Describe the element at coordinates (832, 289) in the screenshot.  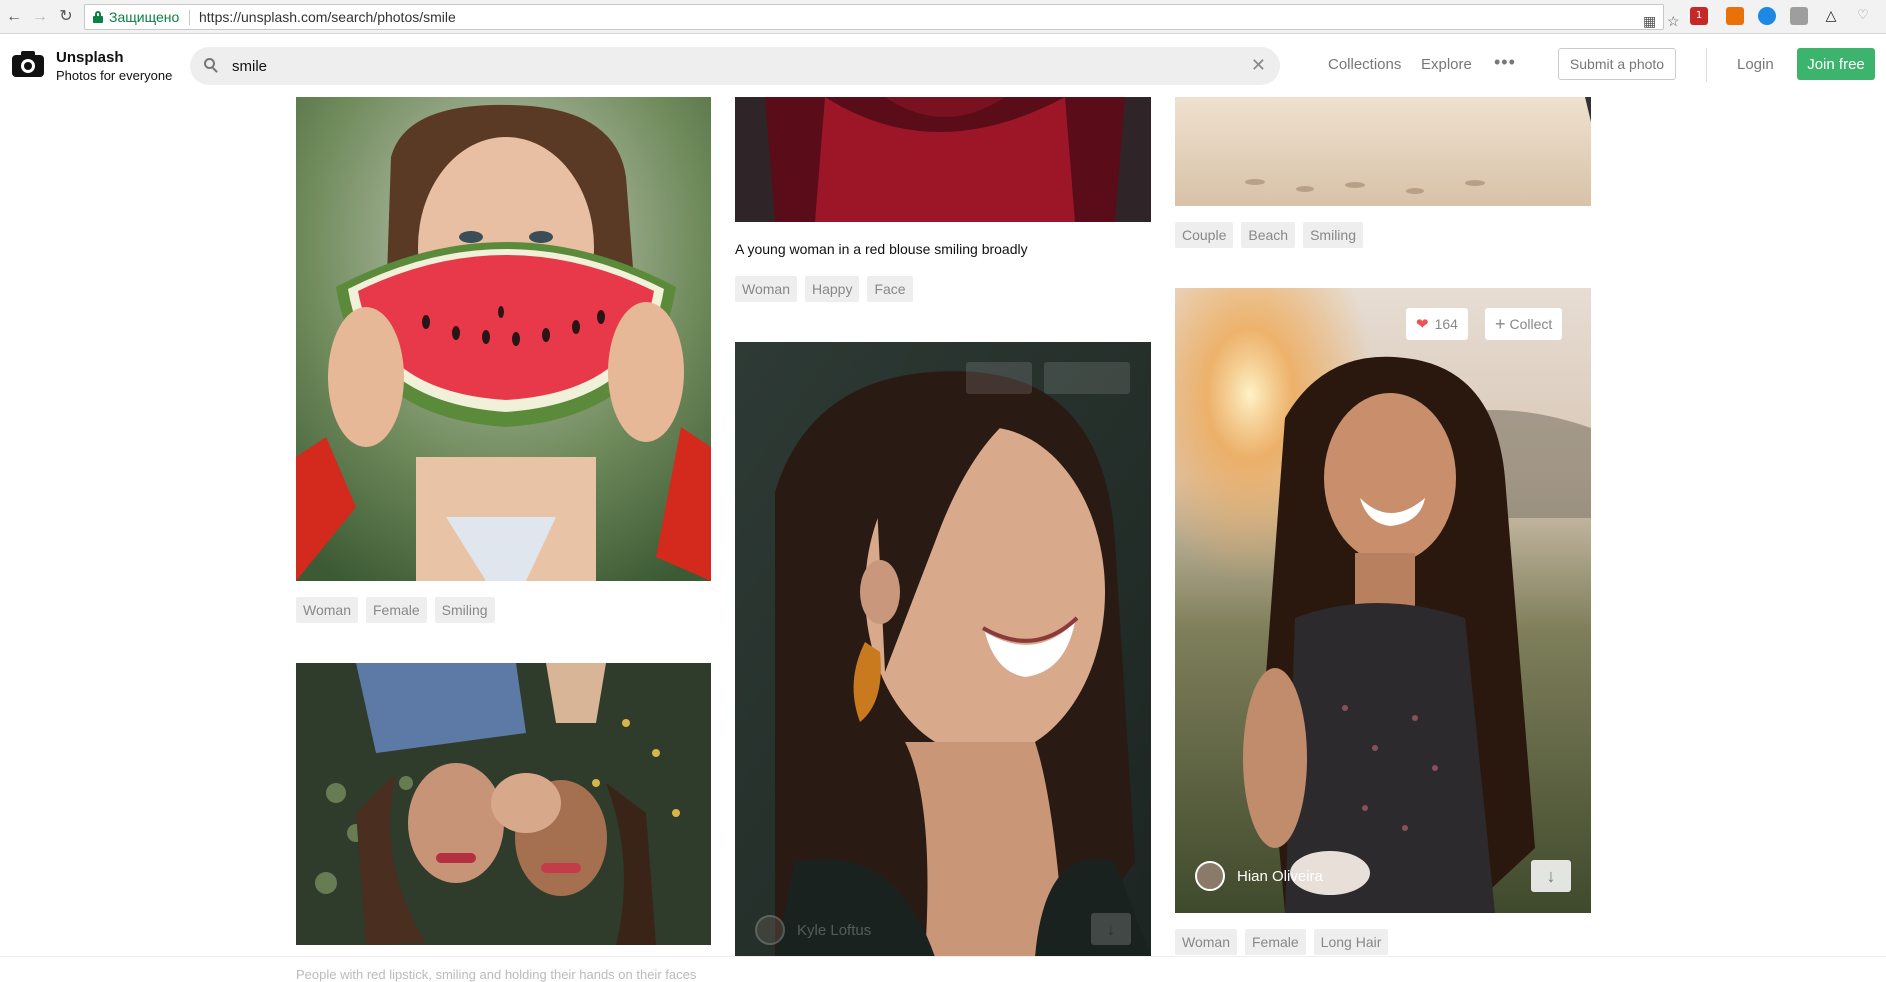
I see `tag-happy: Happy` at that location.